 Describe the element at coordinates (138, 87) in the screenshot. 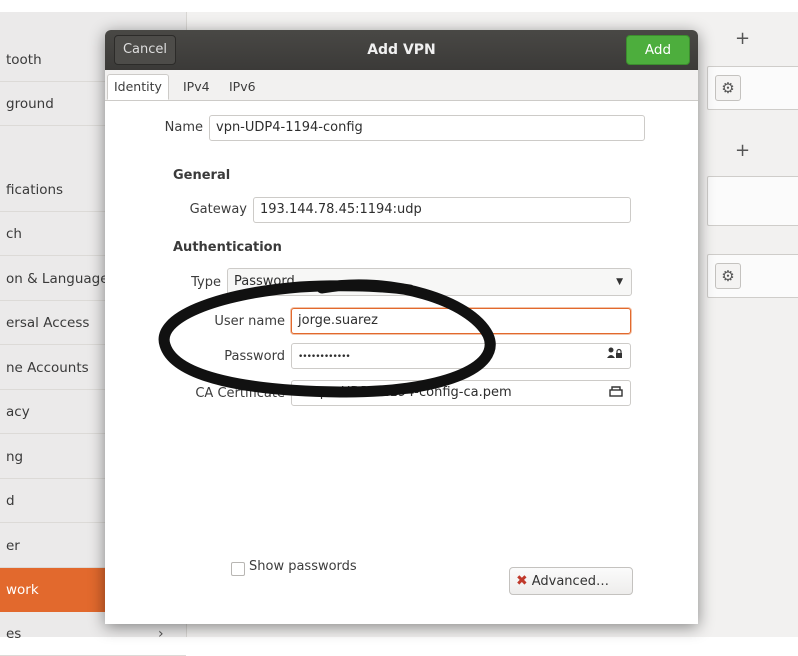

I see `tab-identity: Identity` at that location.